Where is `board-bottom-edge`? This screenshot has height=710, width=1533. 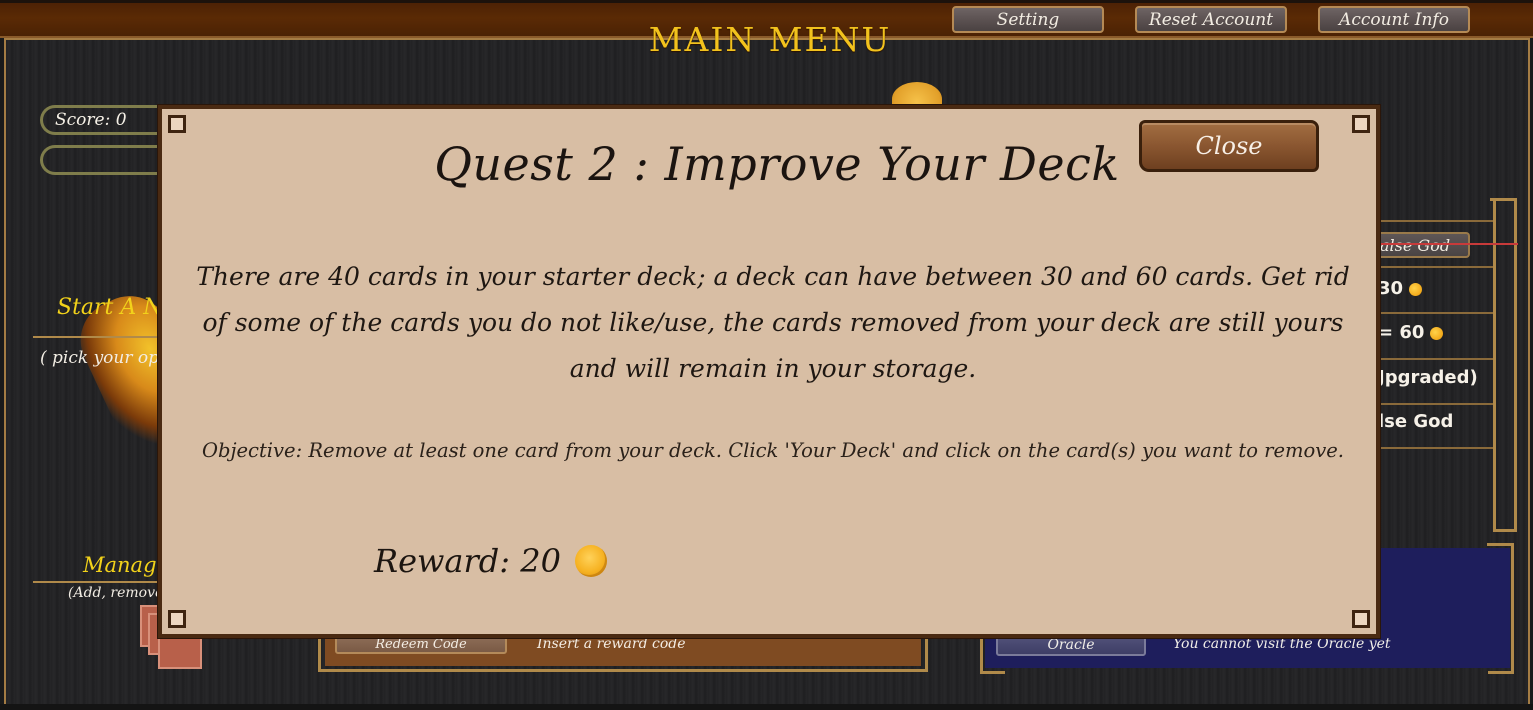
board-bottom-edge is located at coordinates (766, 707).